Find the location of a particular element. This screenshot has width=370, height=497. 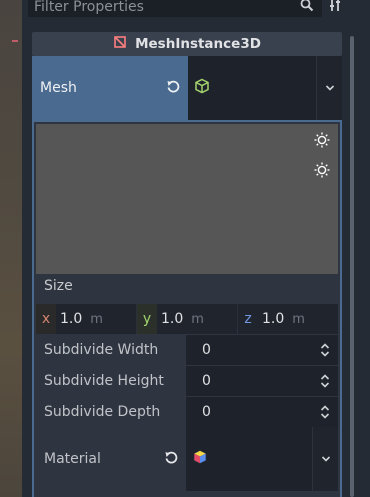

subdivide-depth-value: 0 is located at coordinates (206, 412).